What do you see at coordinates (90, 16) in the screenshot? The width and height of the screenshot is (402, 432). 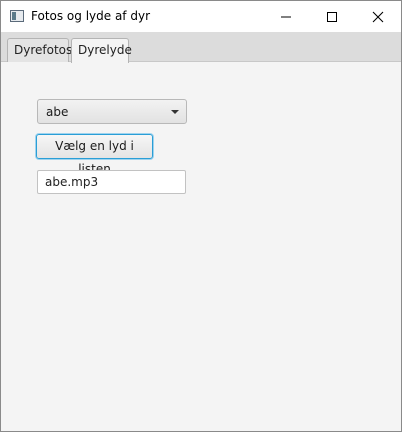 I see `window-title: Fotos og lyde af dyr` at bounding box center [90, 16].